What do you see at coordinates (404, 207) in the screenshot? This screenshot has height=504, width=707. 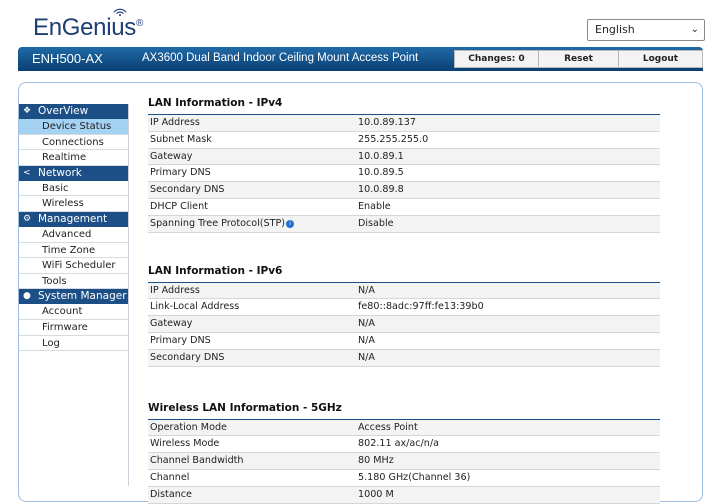 I see `table-row: DHCP Client Enable` at bounding box center [404, 207].